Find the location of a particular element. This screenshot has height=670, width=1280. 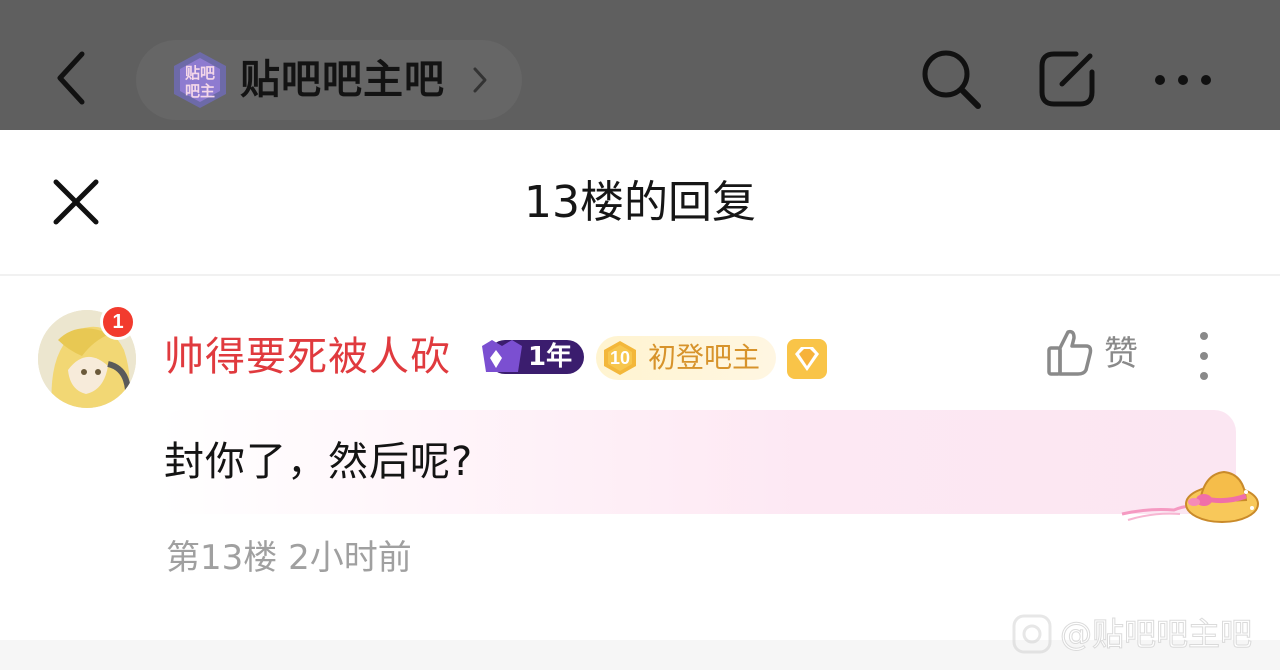

search-icon is located at coordinates (951, 79).